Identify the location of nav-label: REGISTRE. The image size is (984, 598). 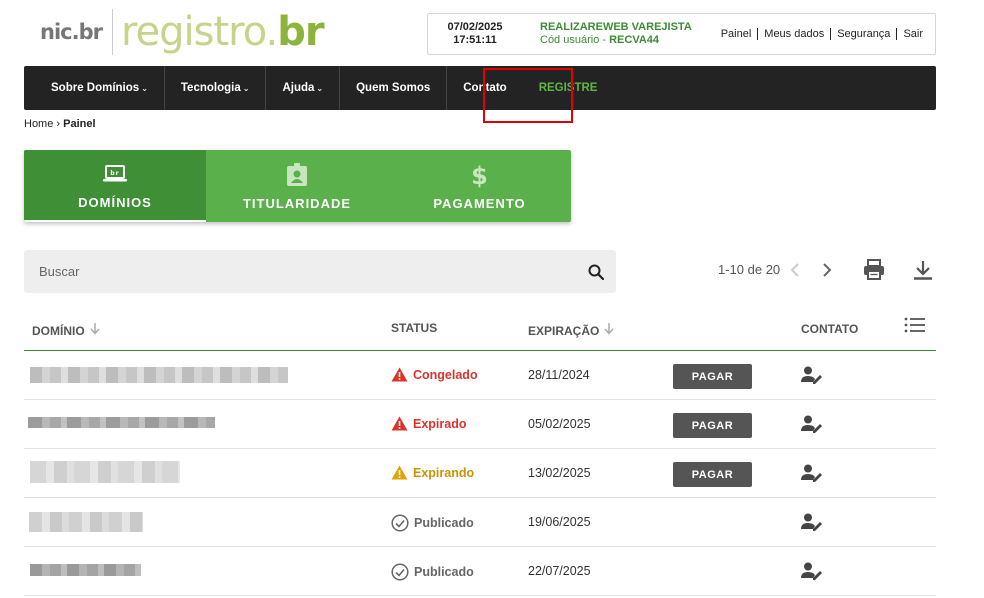
(568, 88).